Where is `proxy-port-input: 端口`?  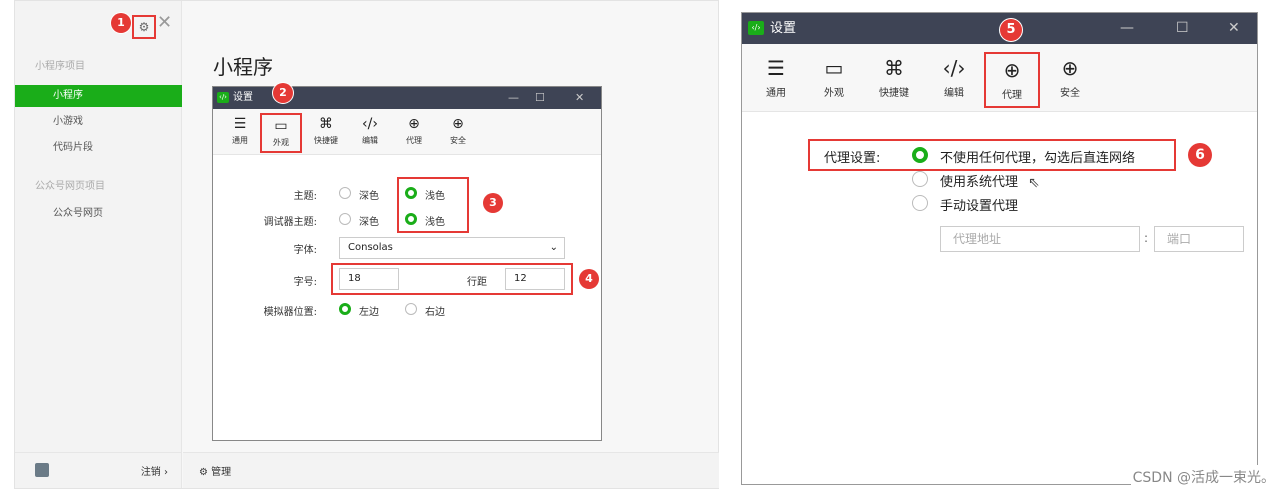 proxy-port-input: 端口 is located at coordinates (1199, 239).